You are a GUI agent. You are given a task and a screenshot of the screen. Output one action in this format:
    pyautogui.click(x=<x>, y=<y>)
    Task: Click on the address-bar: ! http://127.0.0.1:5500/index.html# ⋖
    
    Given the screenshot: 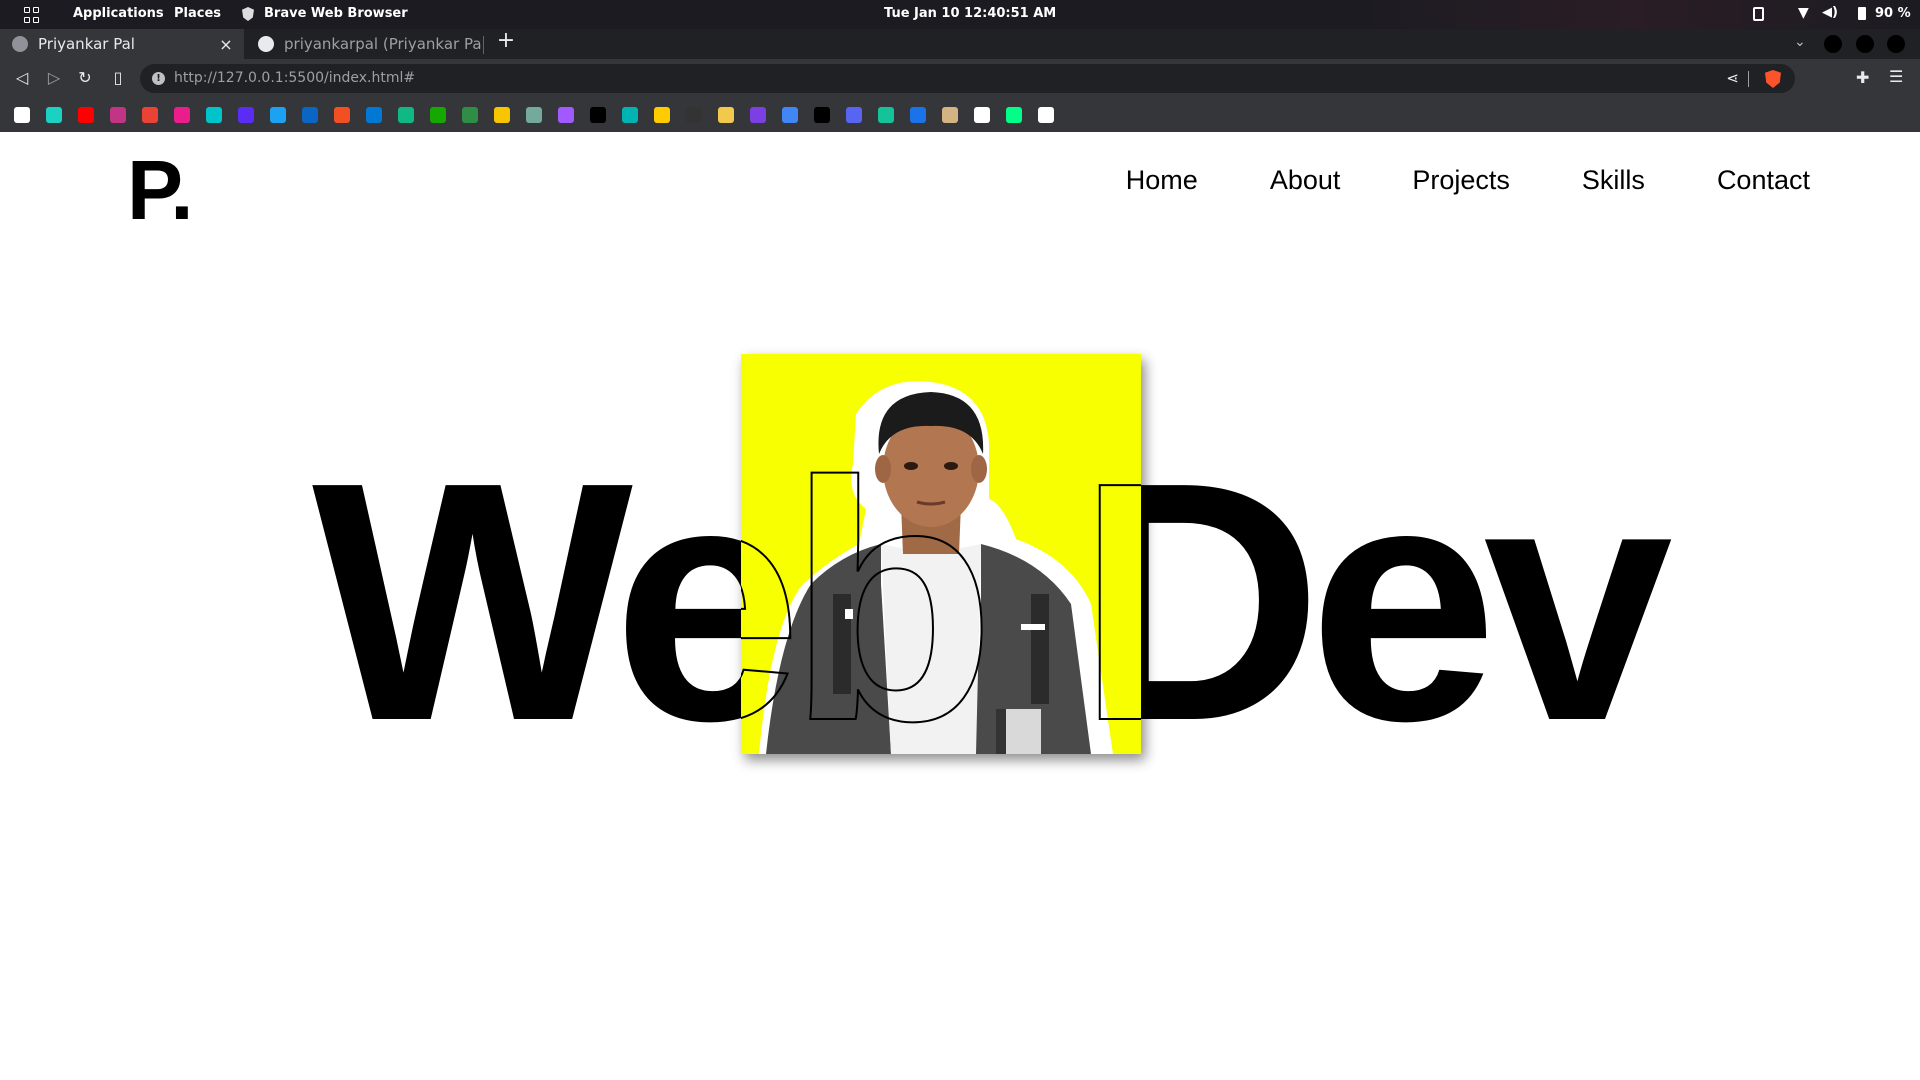 What is the action you would take?
    pyautogui.click(x=967, y=78)
    